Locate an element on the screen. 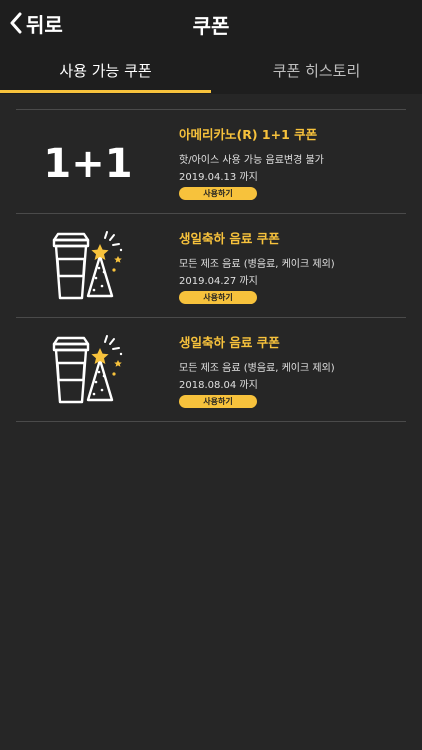  tab-bar: 사용 가능 쿠폰 쿠폰 히스토리 is located at coordinates (211, 70).